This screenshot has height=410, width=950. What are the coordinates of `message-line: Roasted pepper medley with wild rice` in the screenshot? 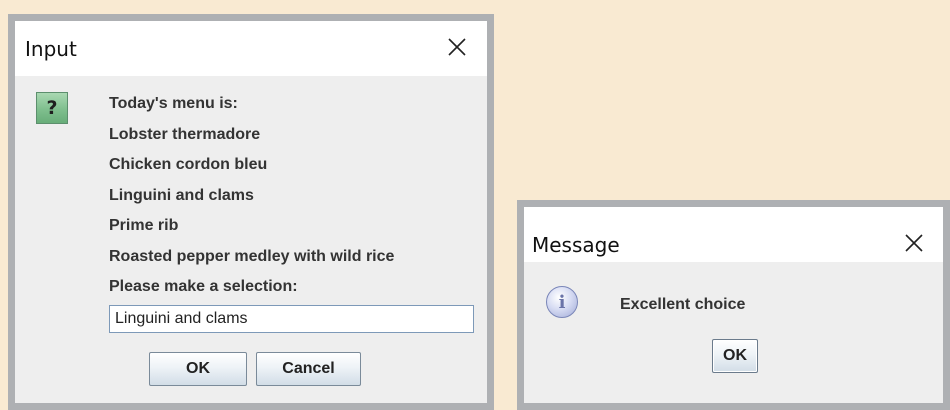 It's located at (252, 256).